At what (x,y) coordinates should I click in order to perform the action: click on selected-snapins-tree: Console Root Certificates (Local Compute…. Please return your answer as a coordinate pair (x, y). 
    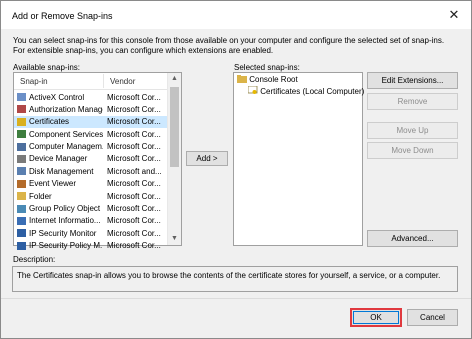
    Looking at the image, I should click on (299, 159).